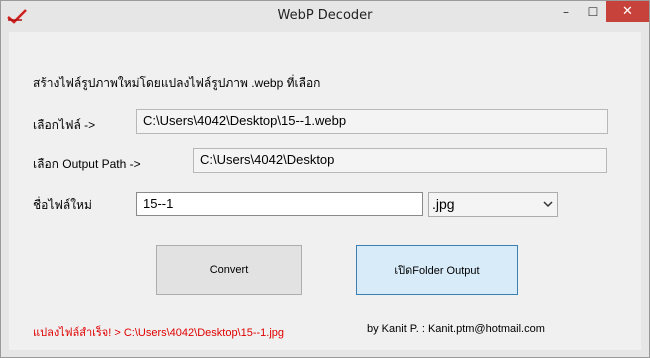  Describe the element at coordinates (456, 329) in the screenshot. I see `author-credit: by Kanit P. : Kanit.ptm@hotmail.com` at that location.